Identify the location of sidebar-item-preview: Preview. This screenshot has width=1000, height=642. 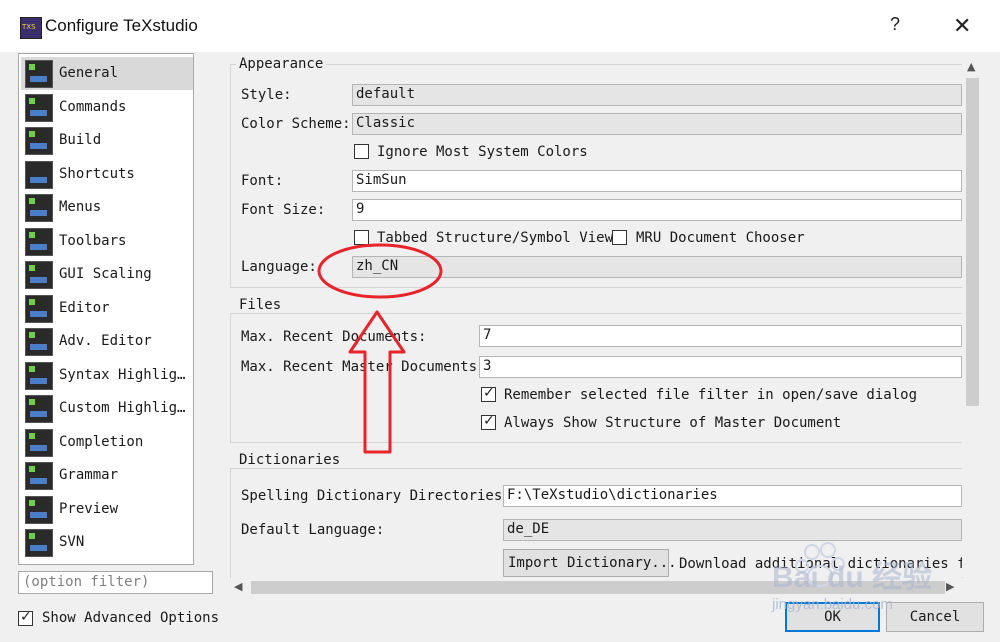
(107, 509).